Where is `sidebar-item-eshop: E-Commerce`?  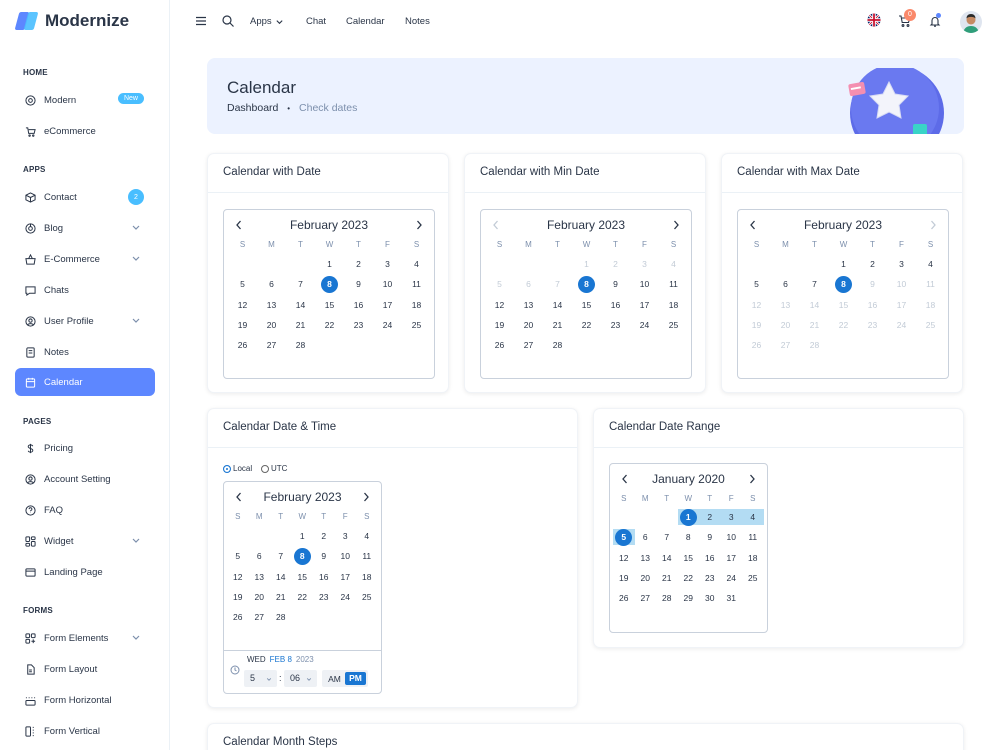
sidebar-item-eshop: E-Commerce is located at coordinates (85, 259).